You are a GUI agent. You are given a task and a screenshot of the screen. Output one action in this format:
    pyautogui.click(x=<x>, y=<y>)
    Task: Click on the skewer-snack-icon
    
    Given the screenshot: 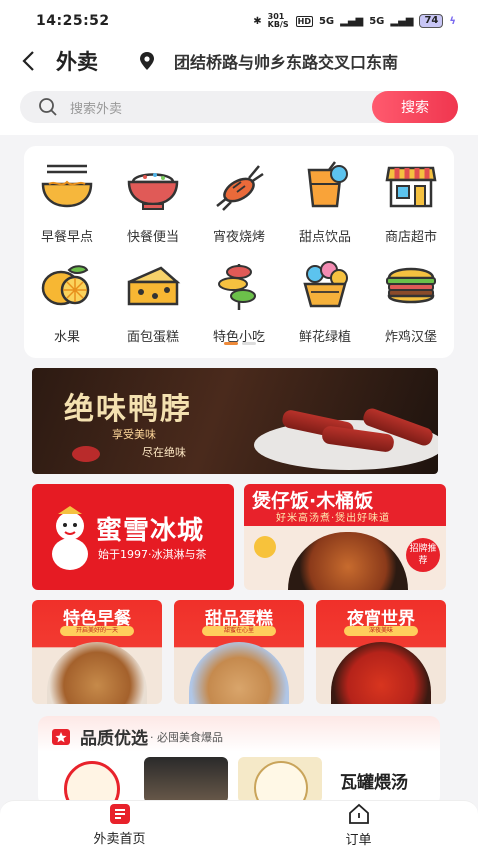 What is the action you would take?
    pyautogui.click(x=237, y=287)
    